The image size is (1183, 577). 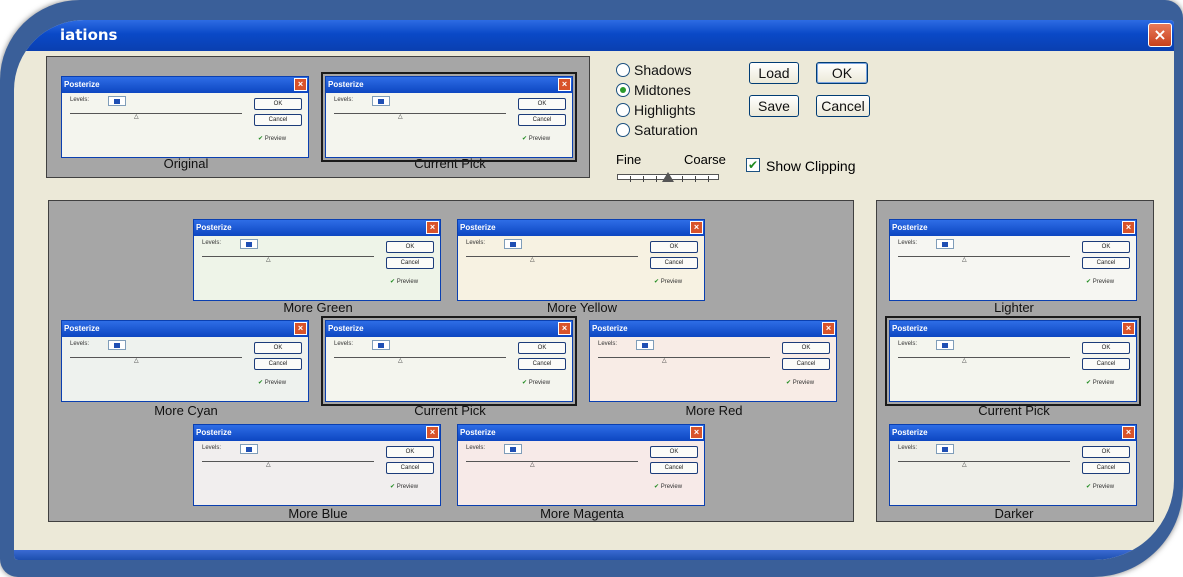 I want to click on label-more-magenta: More Magenta, so click(x=582, y=513).